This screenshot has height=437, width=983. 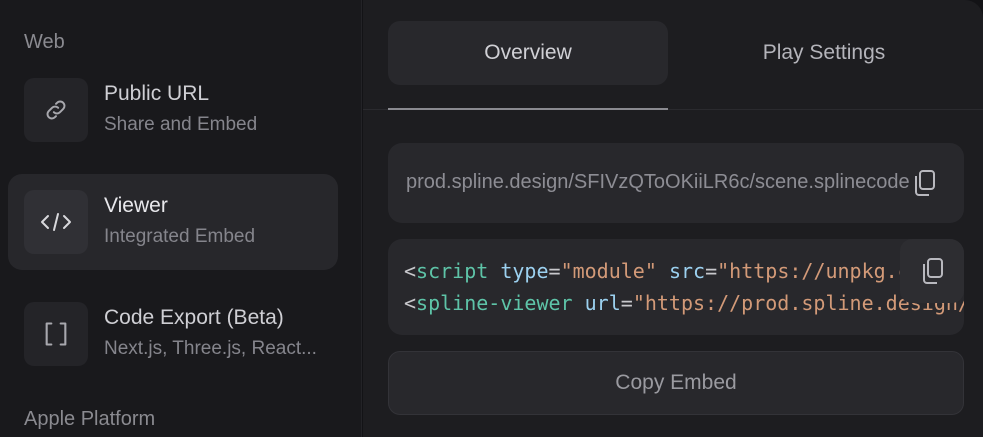 What do you see at coordinates (173, 110) in the screenshot?
I see `sidebar-item-public-url: Public URL Share and Embed` at bounding box center [173, 110].